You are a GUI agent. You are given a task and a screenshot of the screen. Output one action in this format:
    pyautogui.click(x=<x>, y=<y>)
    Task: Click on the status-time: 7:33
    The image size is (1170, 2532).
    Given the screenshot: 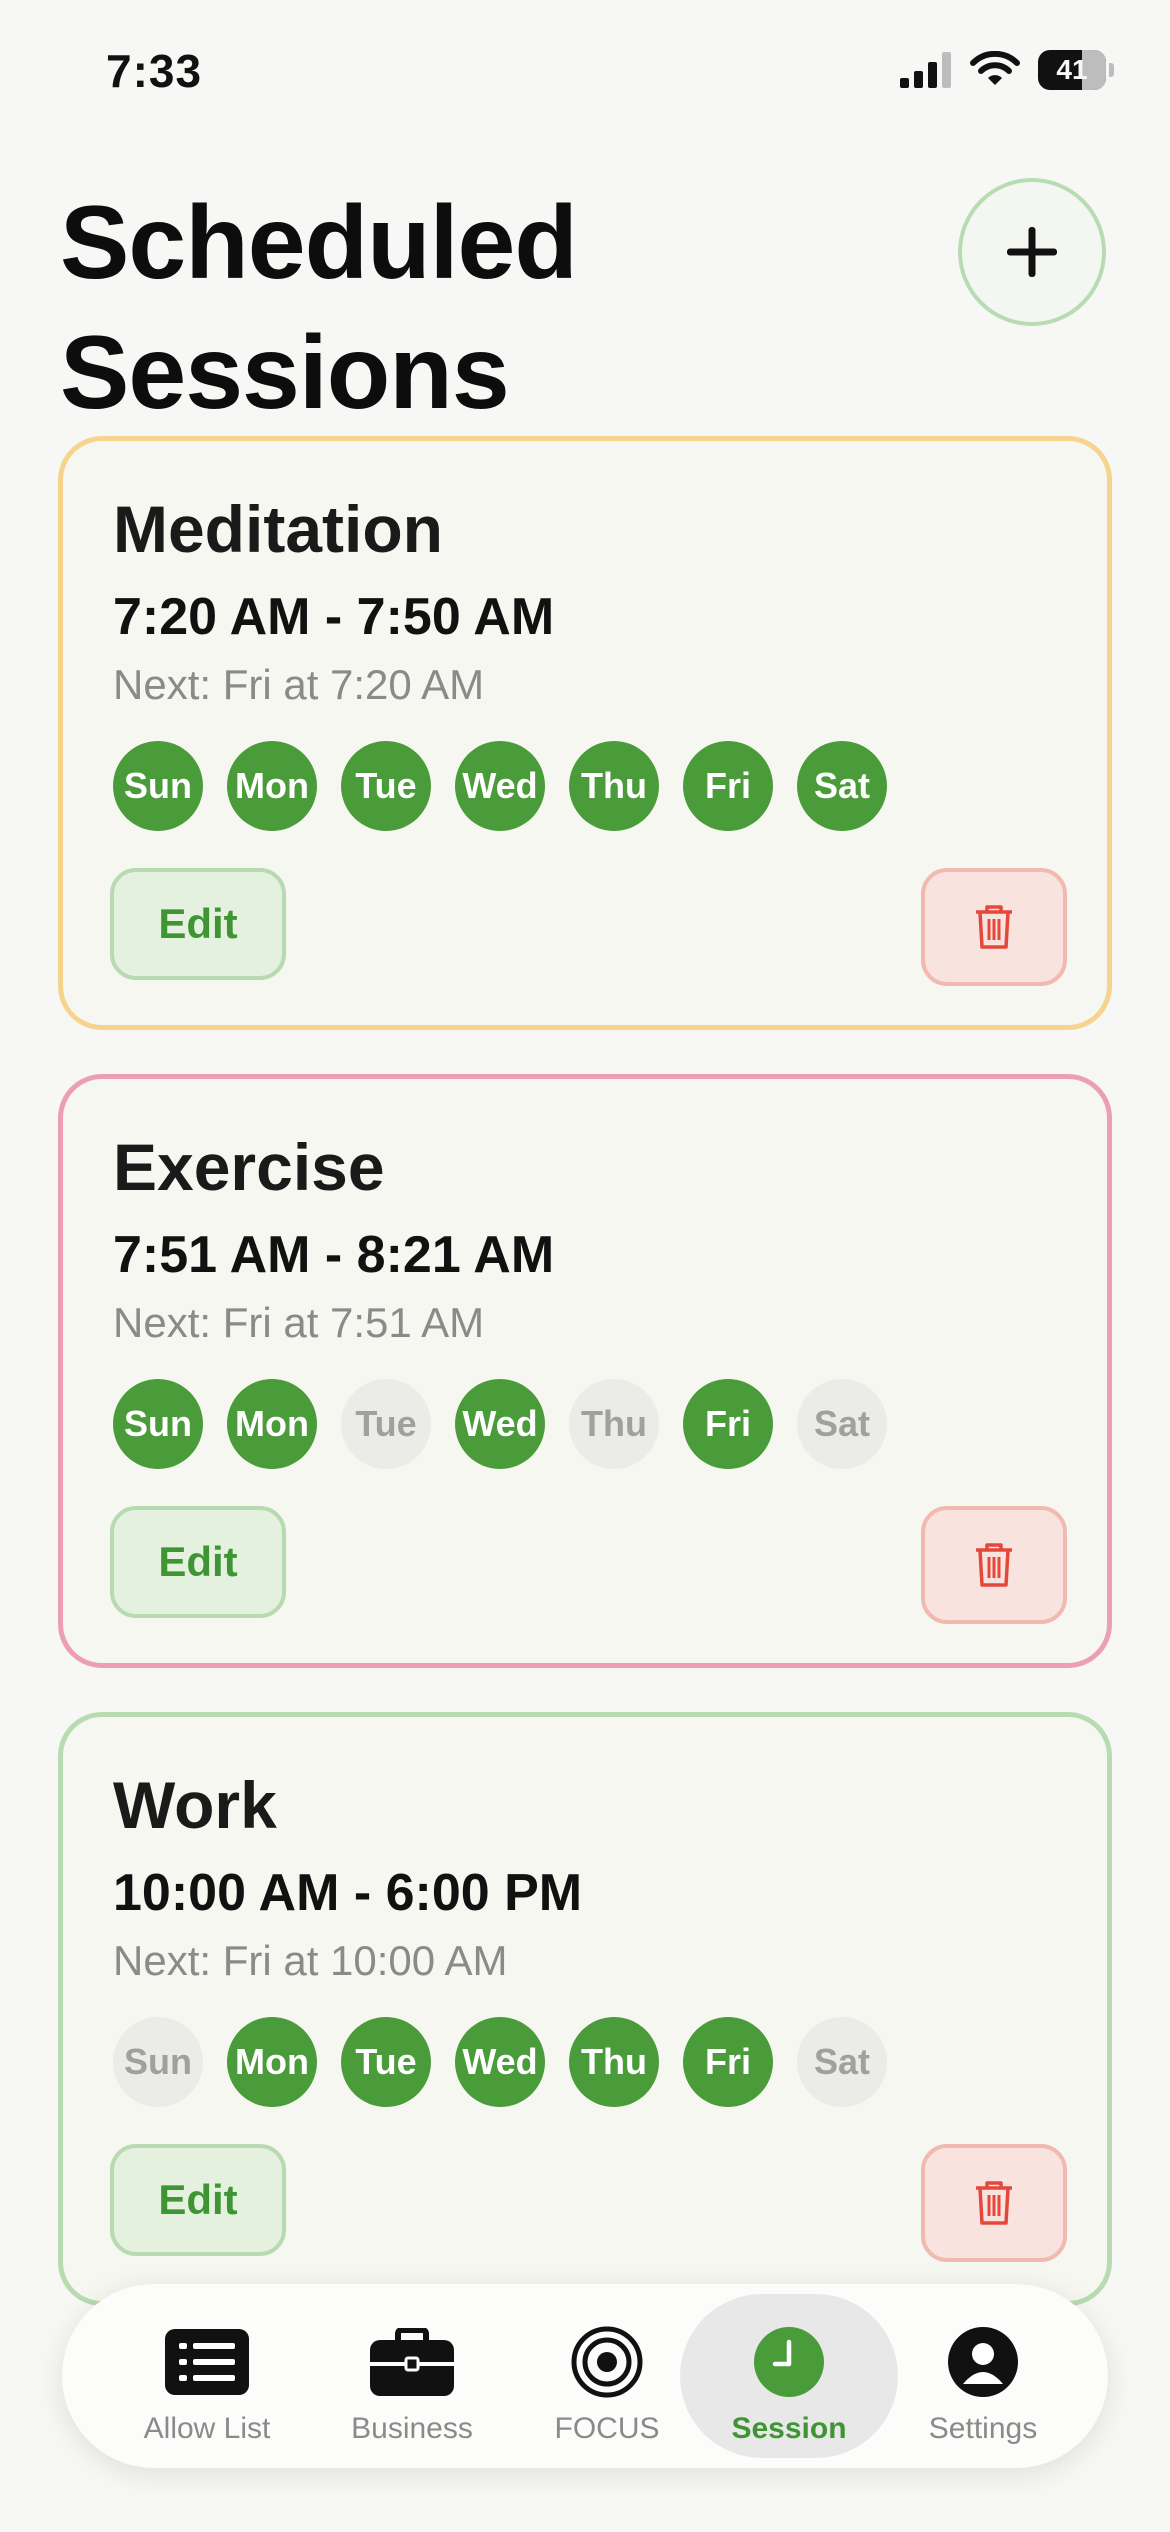 What is the action you would take?
    pyautogui.click(x=154, y=71)
    